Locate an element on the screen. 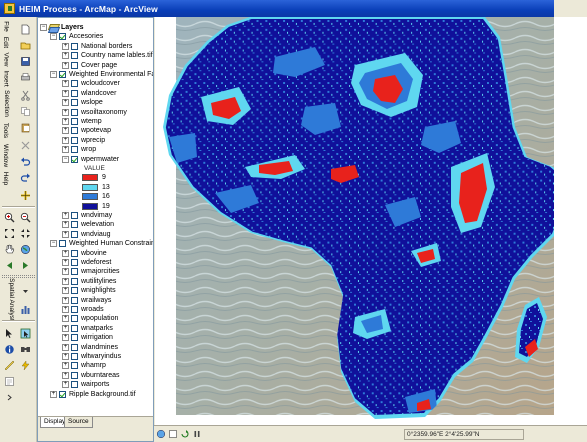  menu-window: Window is located at coordinates (6, 155).